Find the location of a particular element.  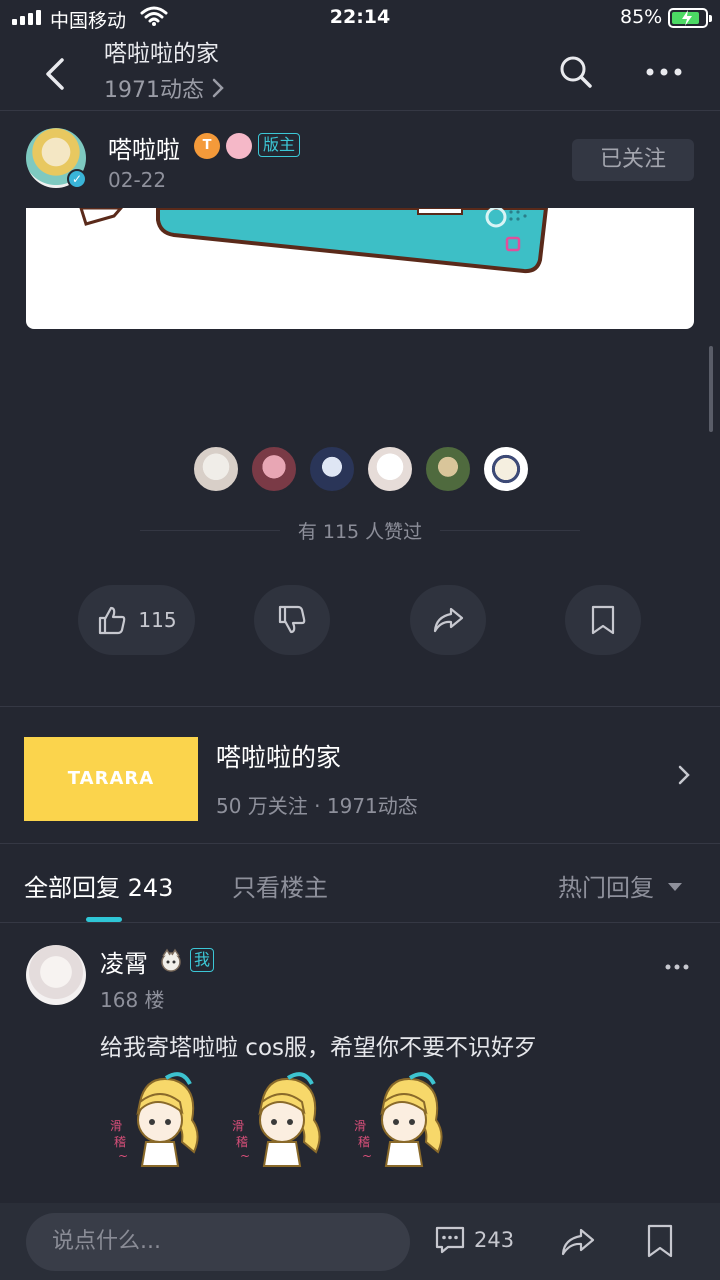

search-icon is located at coordinates (576, 72).